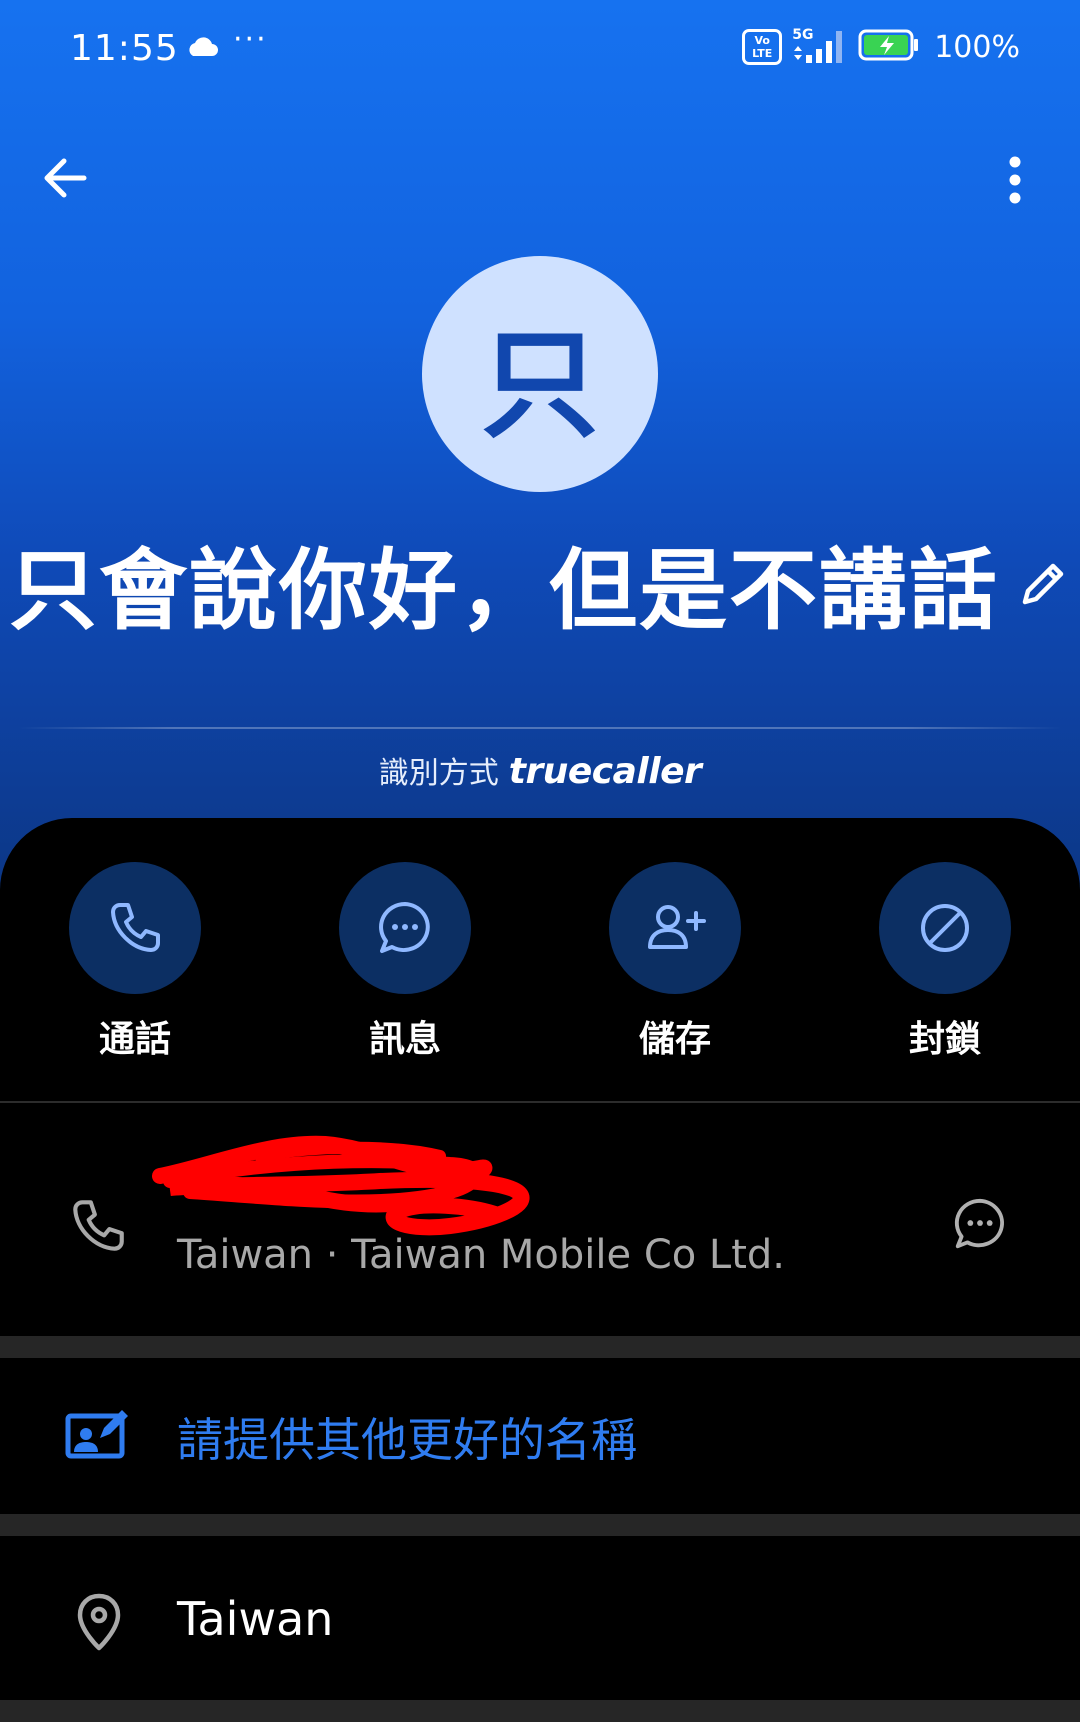 The height and width of the screenshot is (1722, 1080). I want to click on action-bar: 通話 訊息 儲存 封鎖, so click(540, 962).